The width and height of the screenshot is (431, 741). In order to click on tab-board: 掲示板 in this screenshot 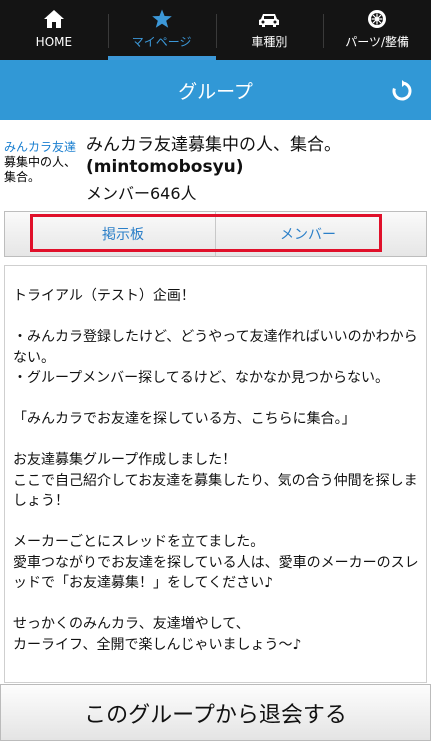, I will do `click(123, 234)`.